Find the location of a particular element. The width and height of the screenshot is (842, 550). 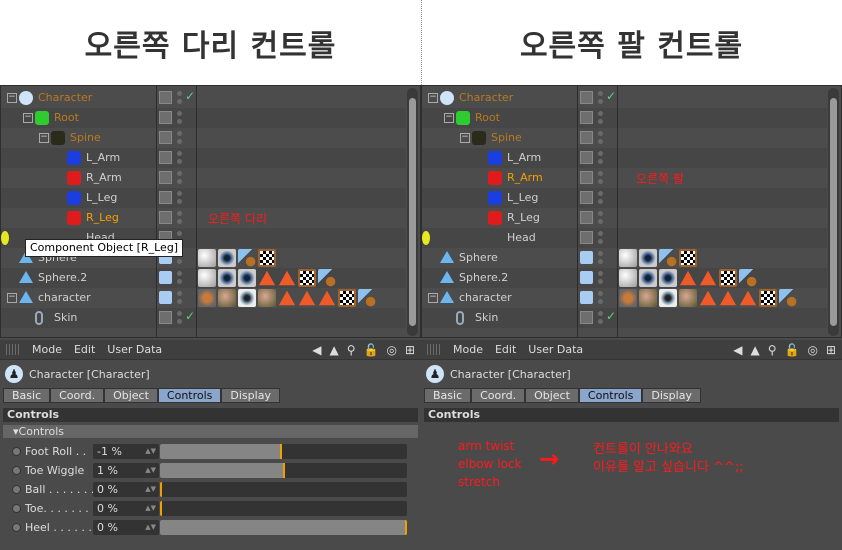

tree-row: Sphere is located at coordinates (624, 258).